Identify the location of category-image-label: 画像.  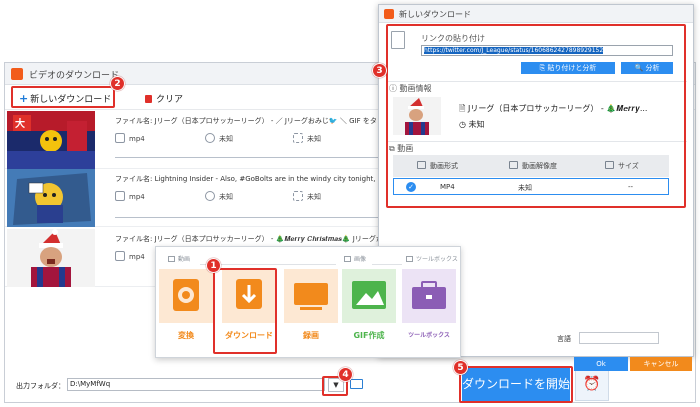
(360, 259).